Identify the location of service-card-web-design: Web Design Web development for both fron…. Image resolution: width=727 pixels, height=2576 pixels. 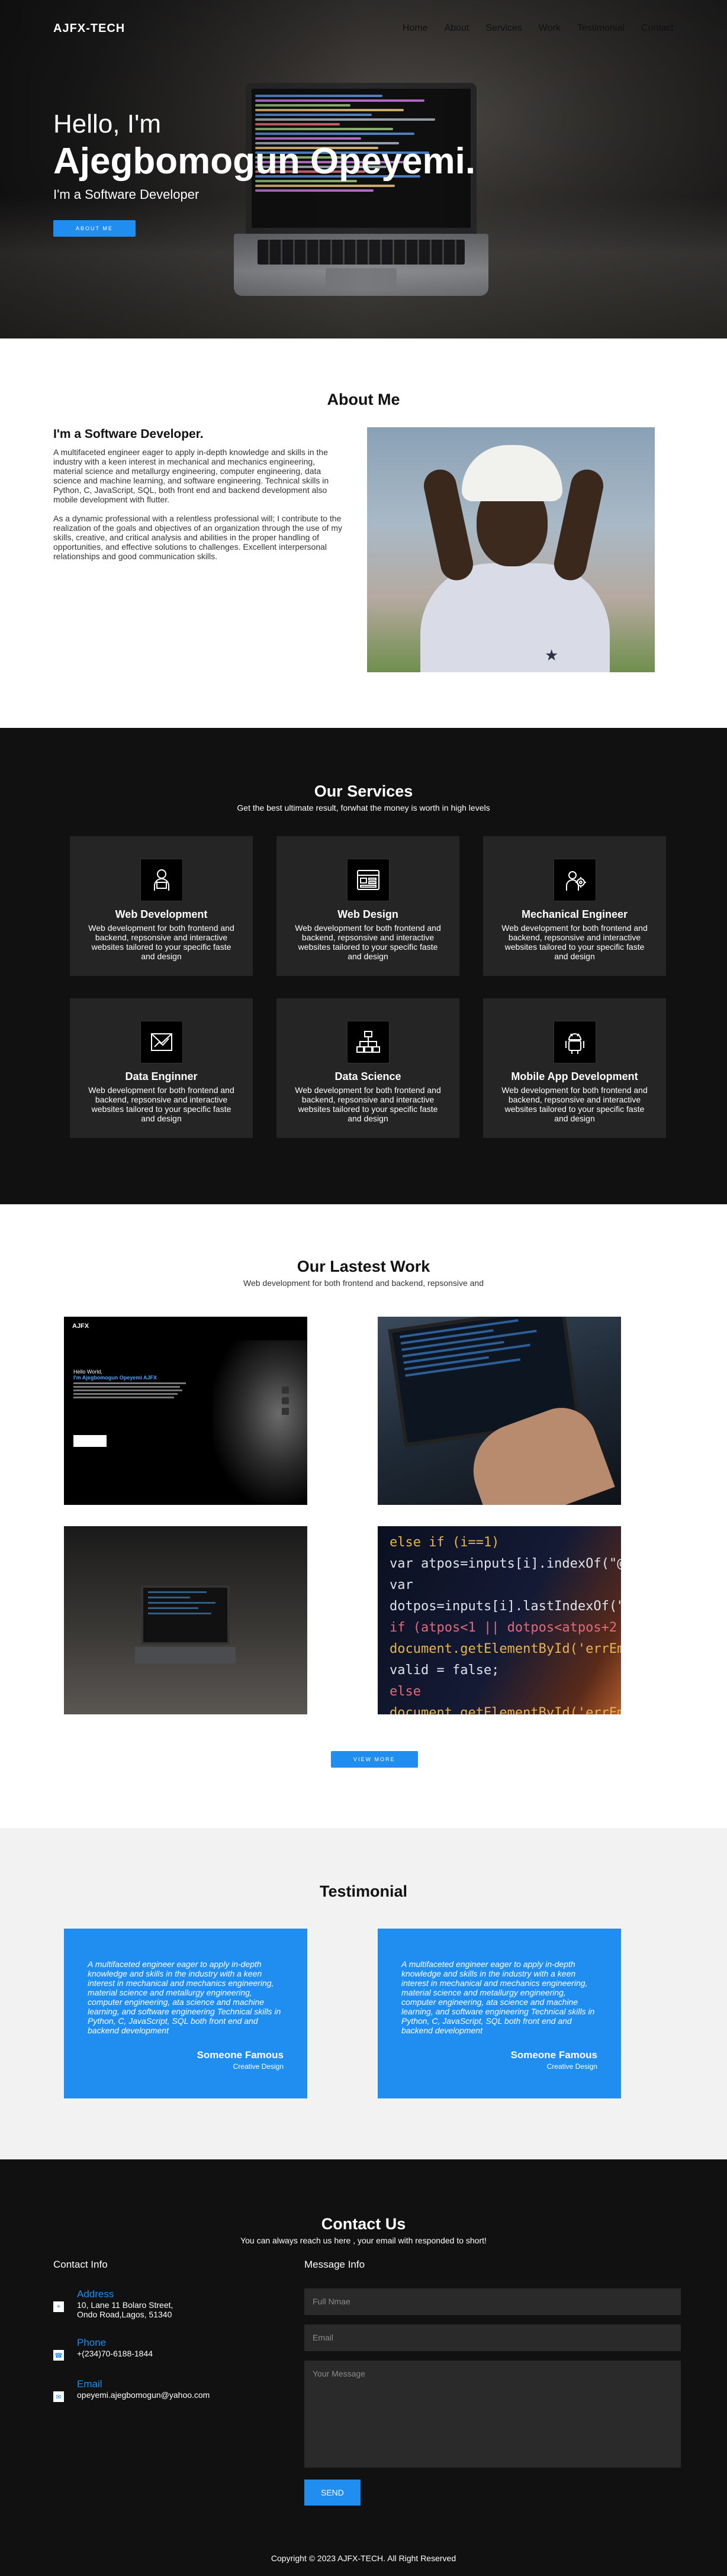
(367, 906).